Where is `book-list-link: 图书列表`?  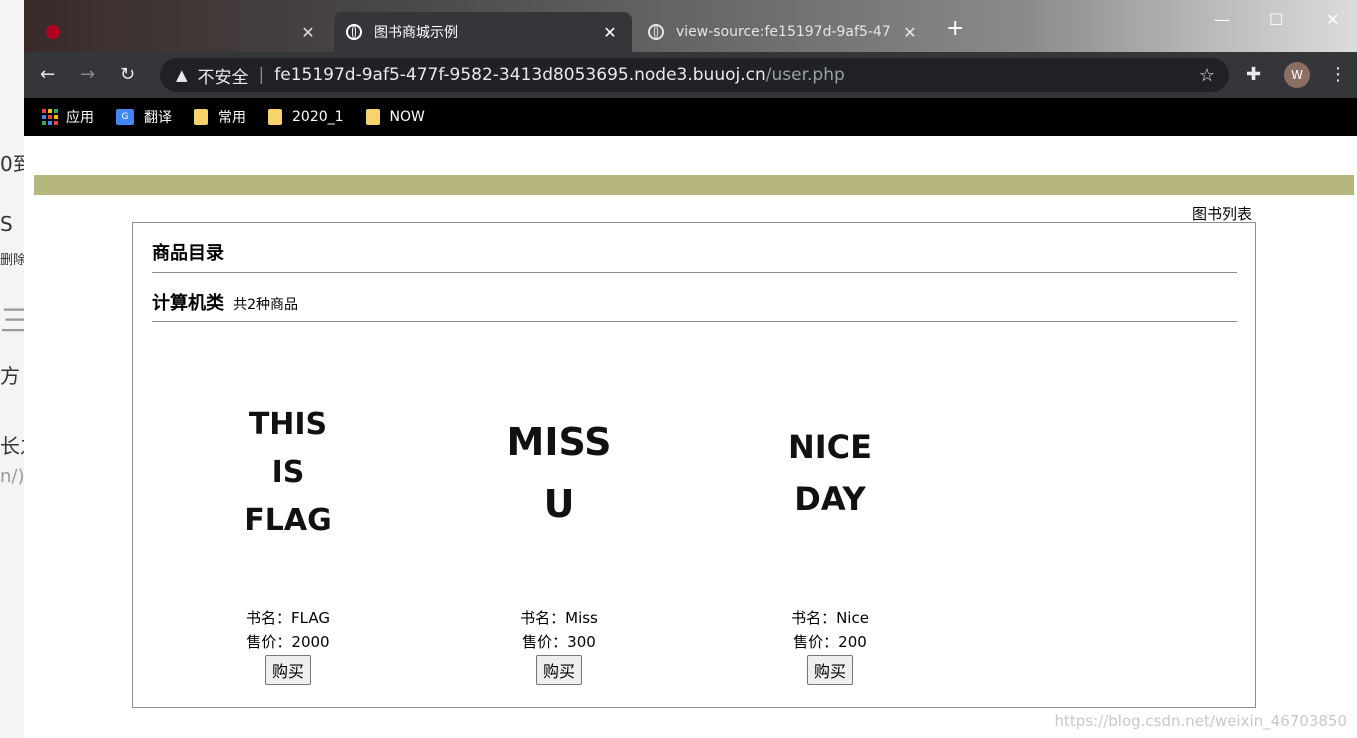
book-list-link: 图书列表 is located at coordinates (1222, 213).